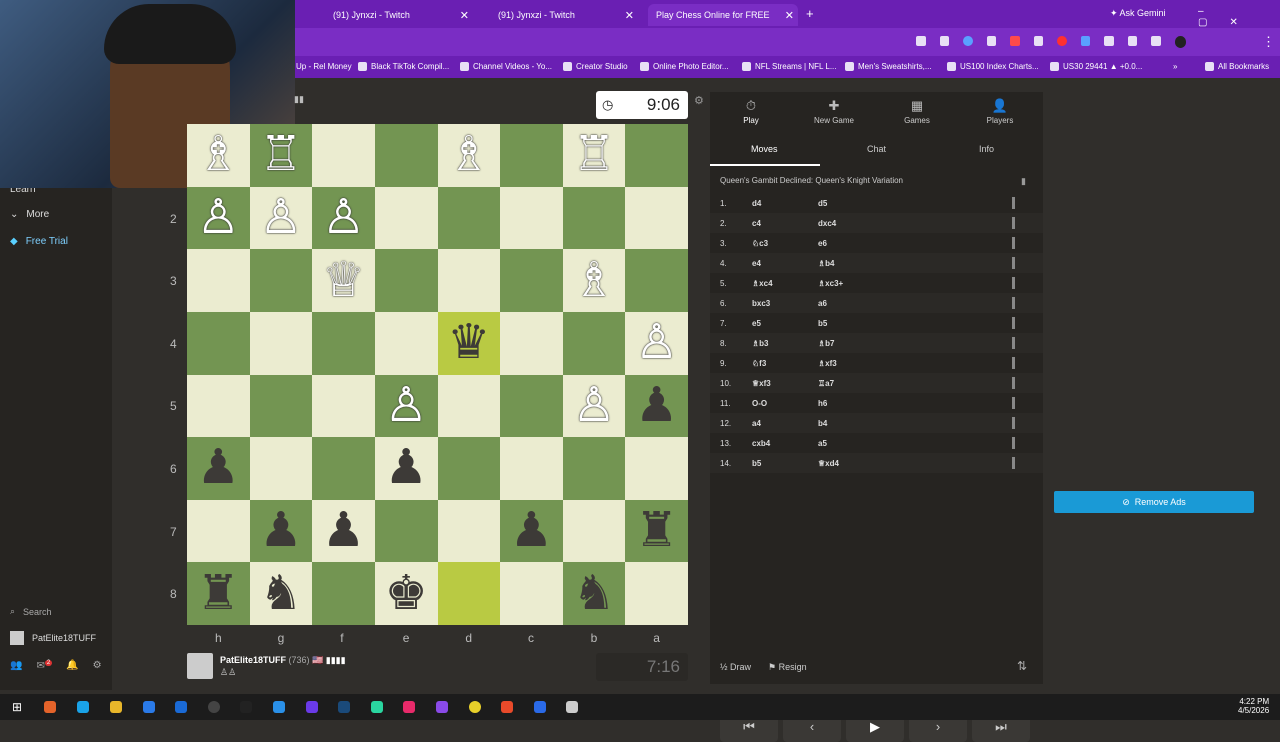  Describe the element at coordinates (1022, 666) in the screenshot. I see `flip-board-icon: ⇅` at that location.